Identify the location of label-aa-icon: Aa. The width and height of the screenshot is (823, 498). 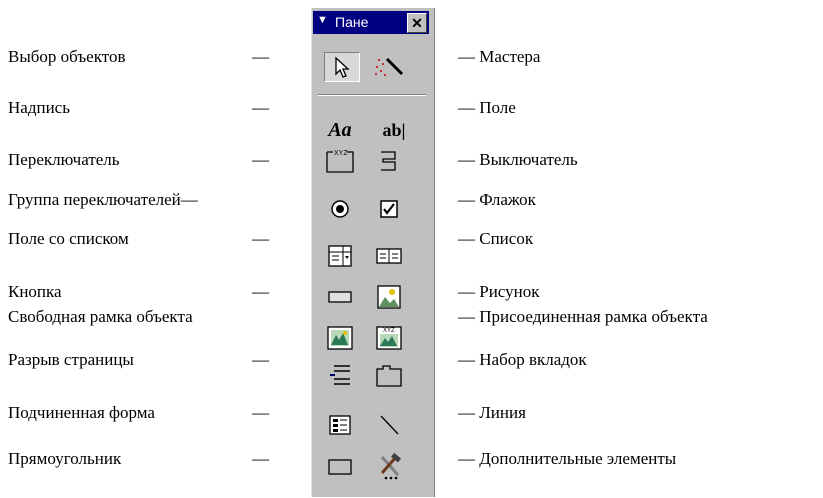
(340, 129).